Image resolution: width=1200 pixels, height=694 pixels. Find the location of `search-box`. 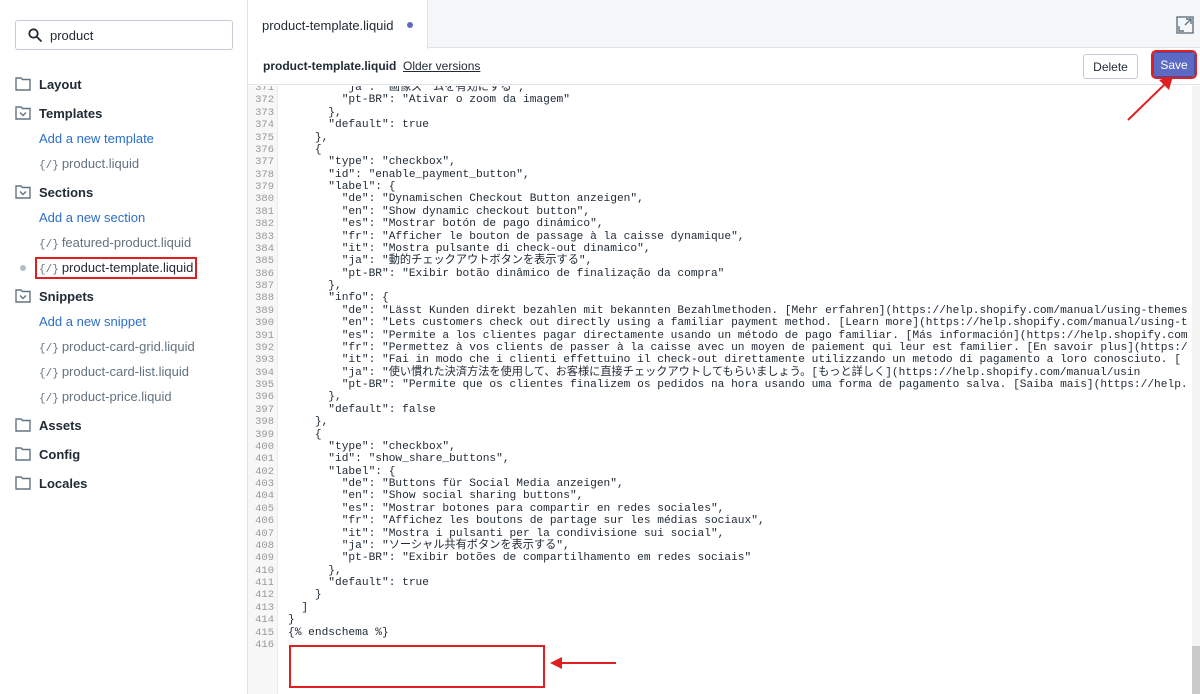

search-box is located at coordinates (124, 35).